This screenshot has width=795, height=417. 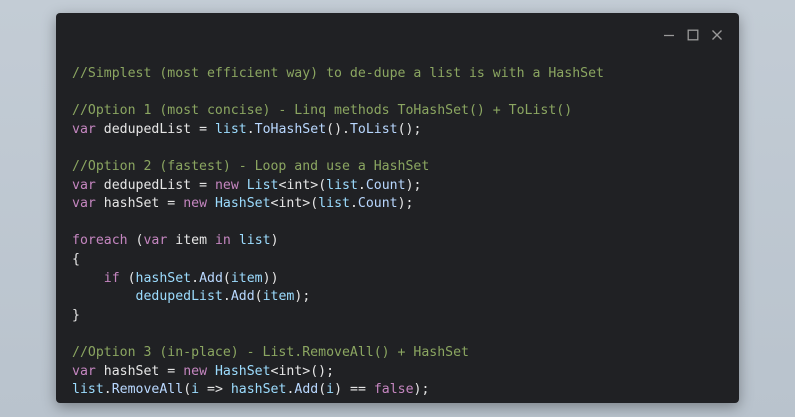 What do you see at coordinates (274, 241) in the screenshot?
I see `code-token-punct: )` at bounding box center [274, 241].